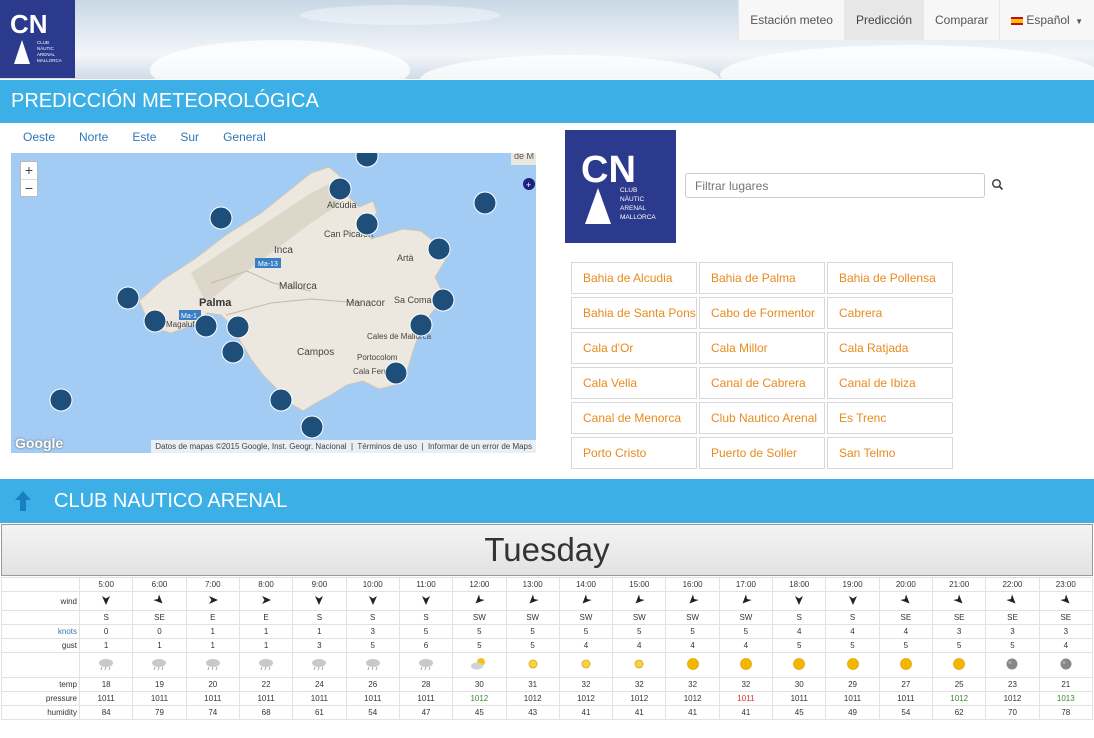 The image size is (1094, 738). What do you see at coordinates (762, 383) in the screenshot?
I see `place-link: Canal de Cabrera` at bounding box center [762, 383].